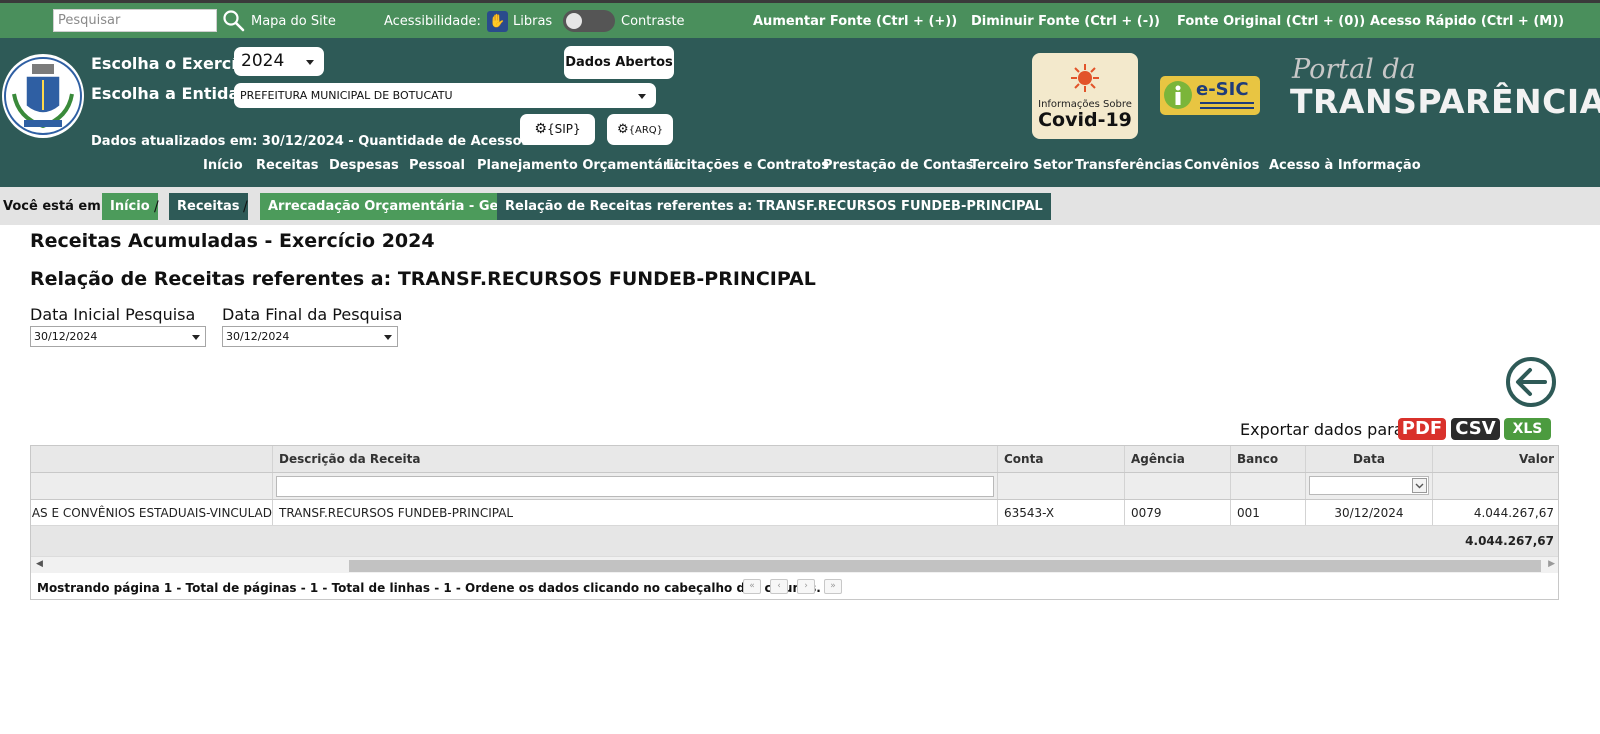 This screenshot has width=1600, height=734. Describe the element at coordinates (557, 129) in the screenshot. I see `api-sip-button: ⚙{SIP}` at that location.